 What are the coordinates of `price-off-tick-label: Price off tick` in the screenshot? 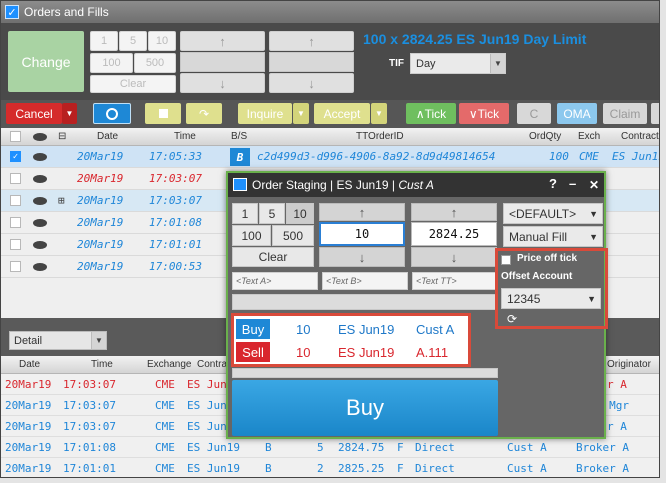 It's located at (547, 258).